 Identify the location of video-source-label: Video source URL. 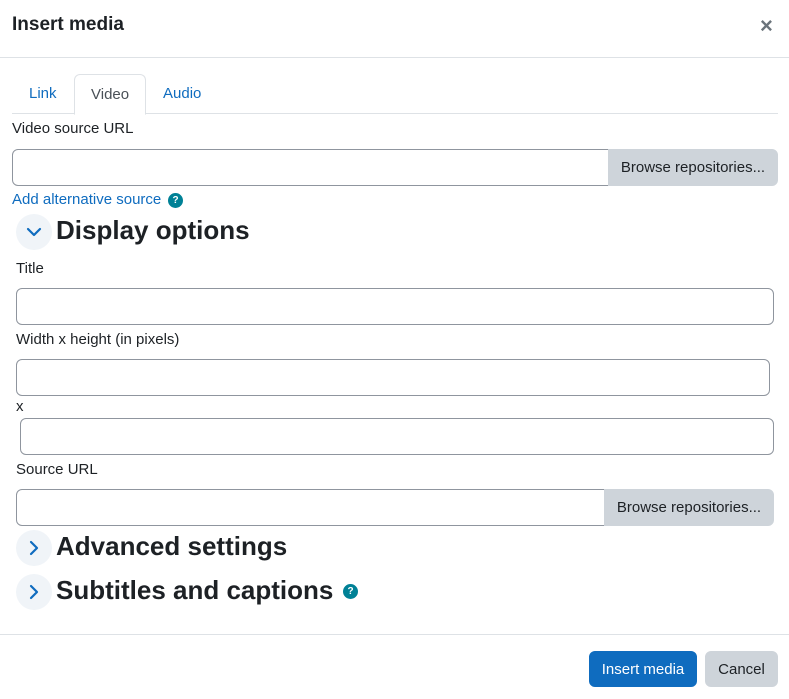
(73, 128).